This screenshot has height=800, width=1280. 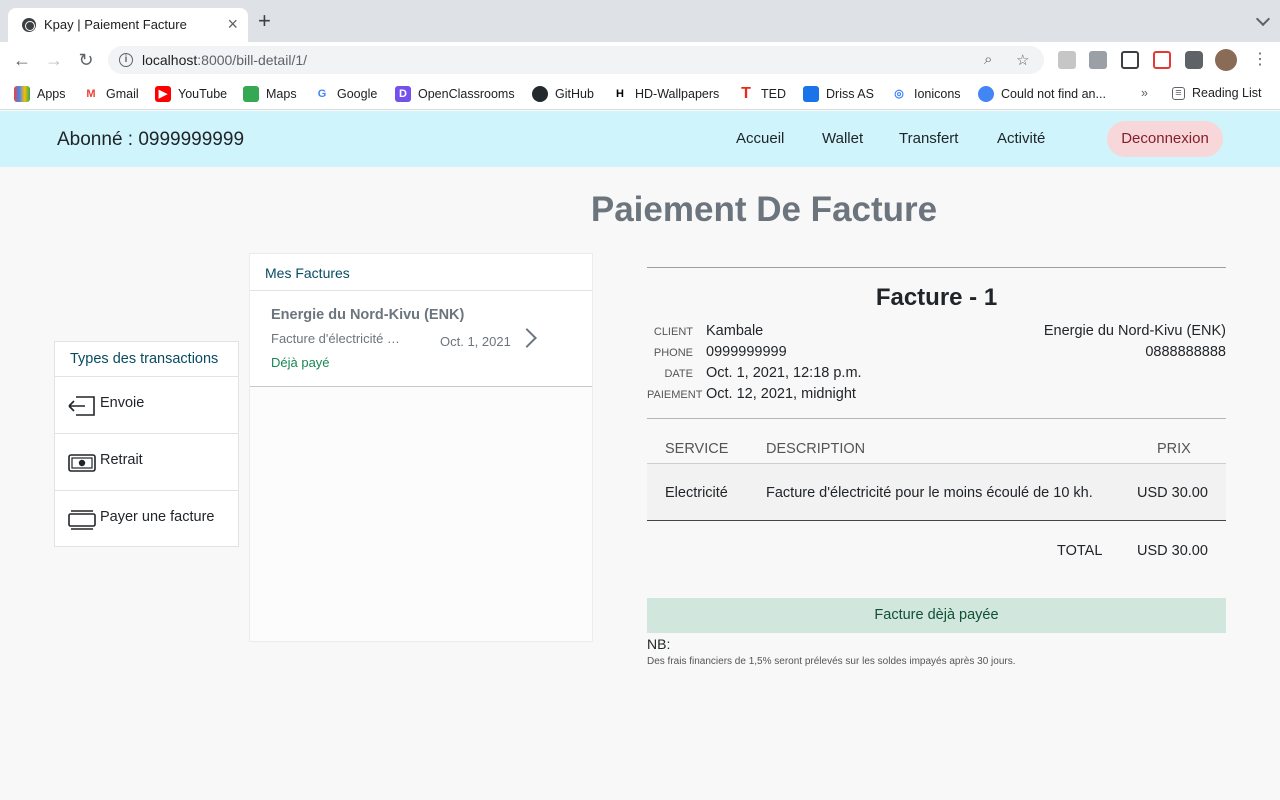 I want to click on cell-service: Electricité, so click(x=696, y=493).